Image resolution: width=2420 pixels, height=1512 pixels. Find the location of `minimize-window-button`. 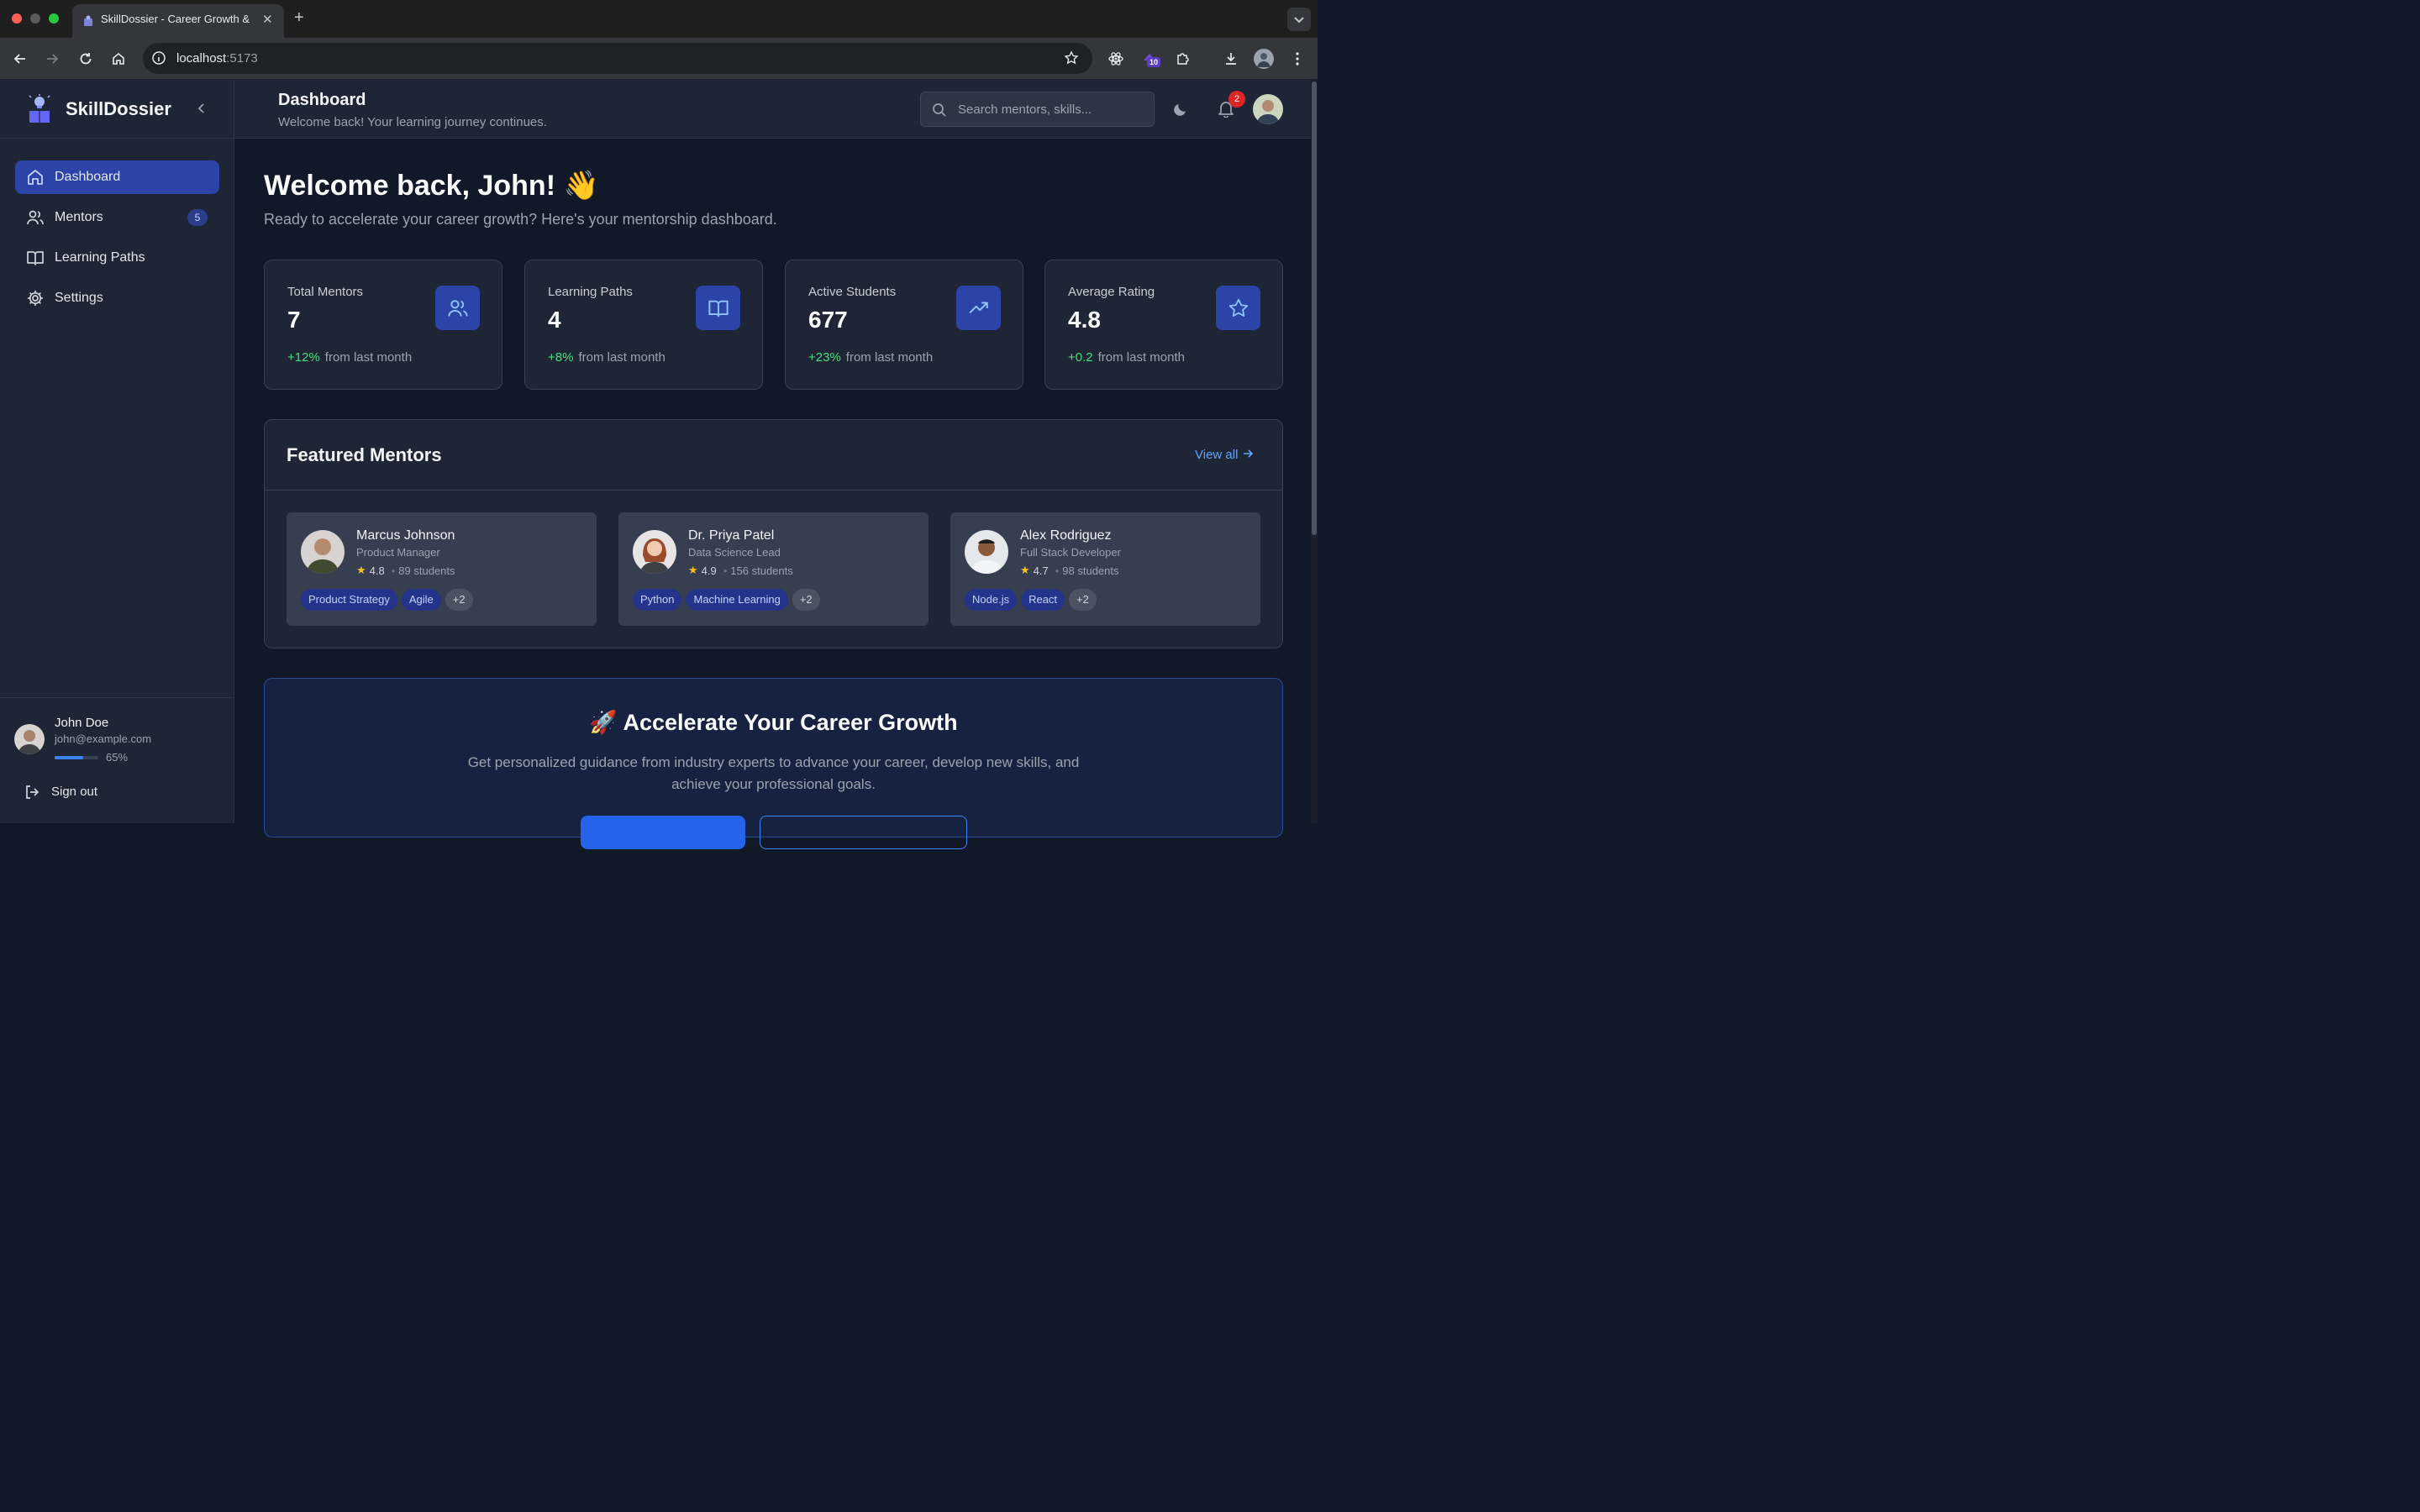

minimize-window-button is located at coordinates (35, 18).